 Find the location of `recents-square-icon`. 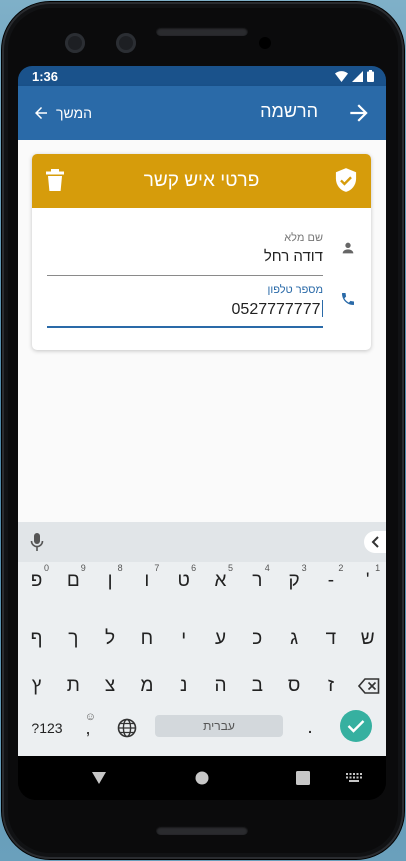

recents-square-icon is located at coordinates (303, 778).